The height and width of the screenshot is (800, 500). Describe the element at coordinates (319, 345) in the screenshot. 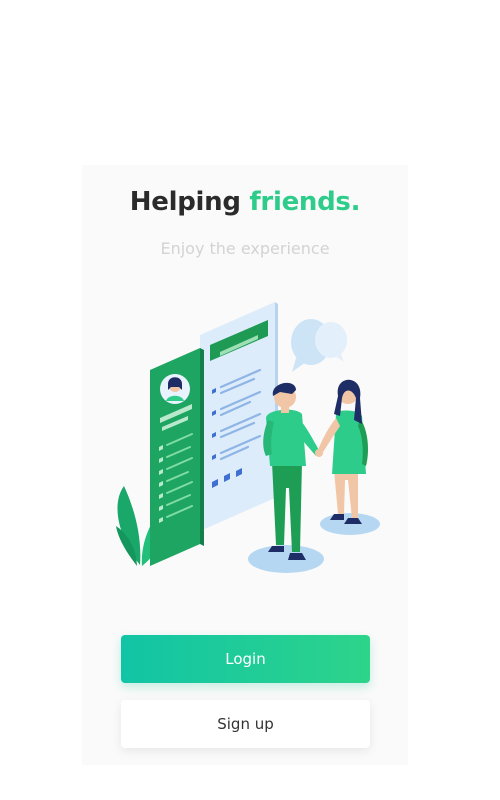

I see `speech-bubbles-icon` at that location.